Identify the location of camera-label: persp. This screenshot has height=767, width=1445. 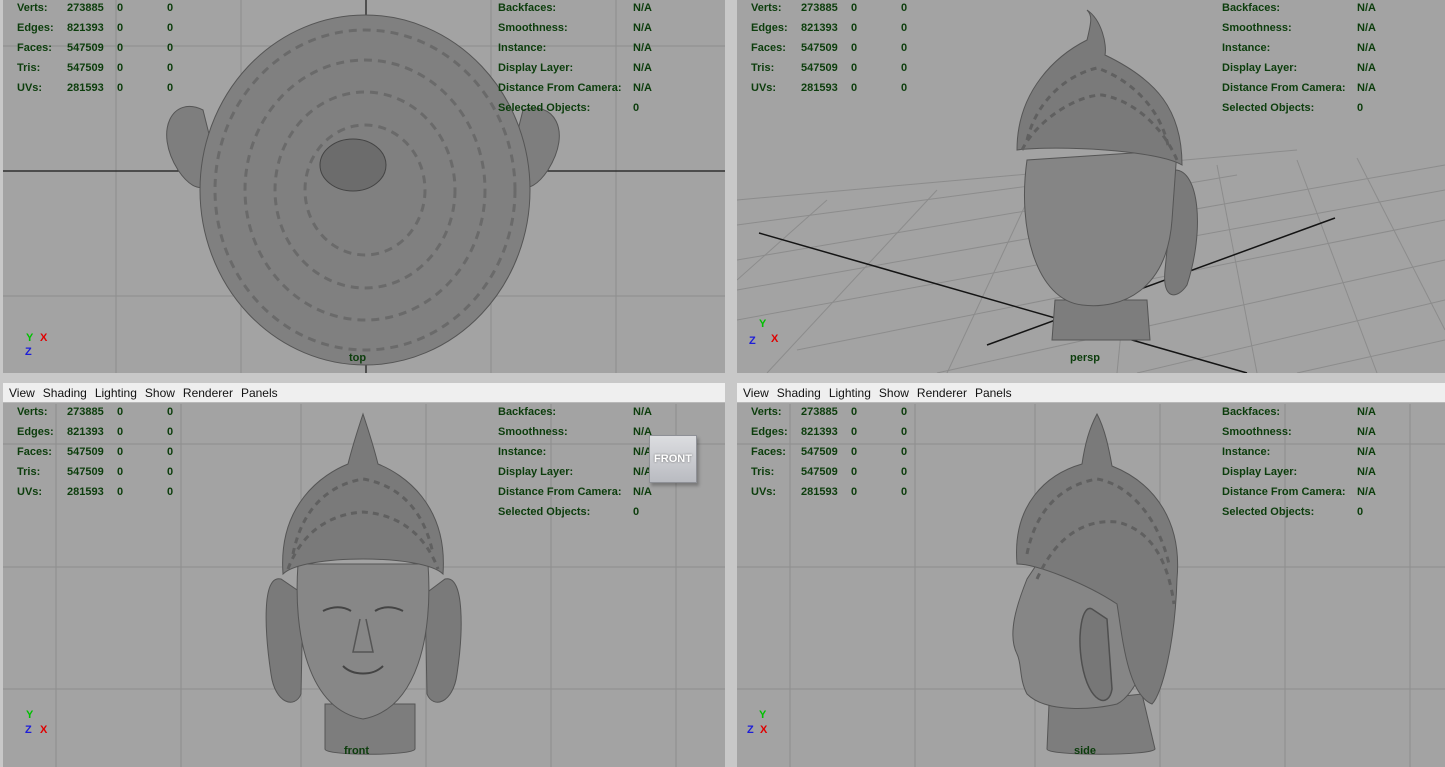
(1085, 358).